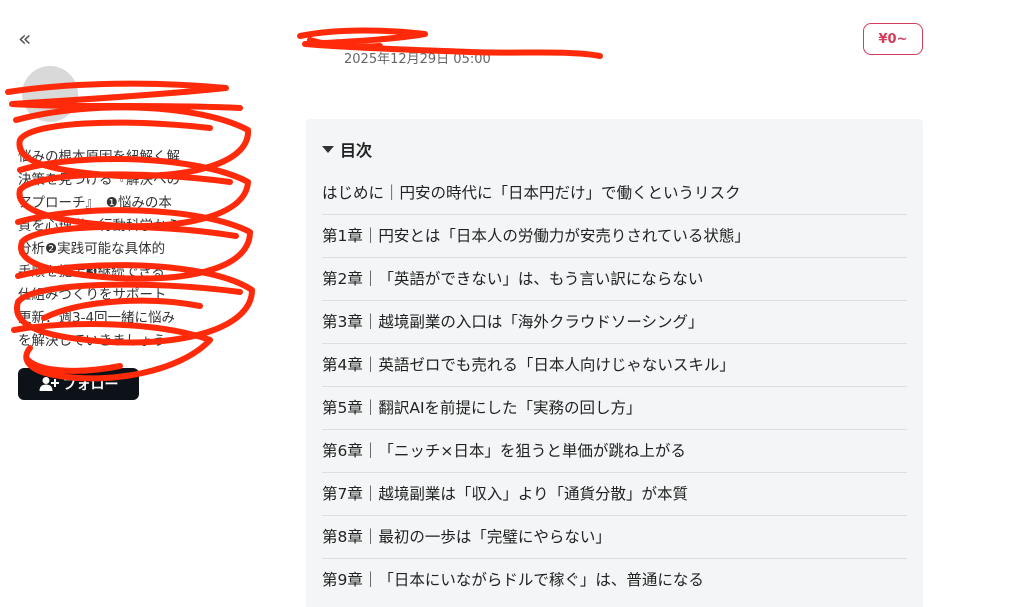  What do you see at coordinates (99, 157) in the screenshot?
I see `bio-line: 悩みの根本原因を紐解く解` at bounding box center [99, 157].